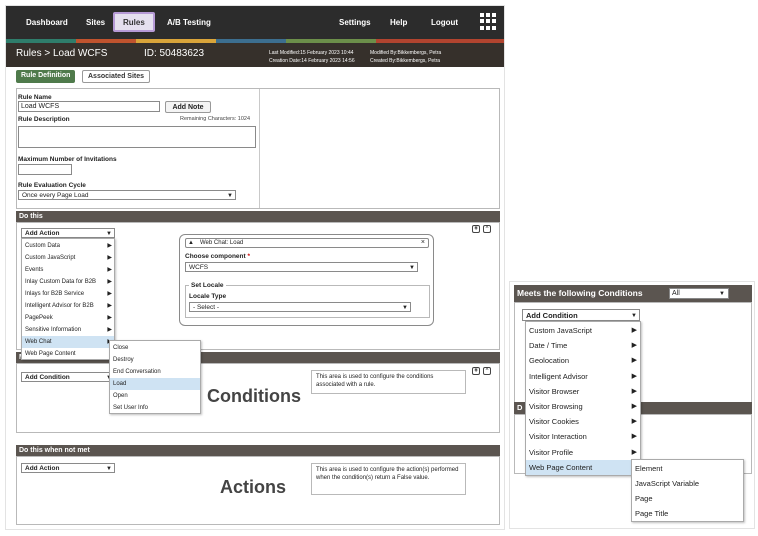  What do you see at coordinates (207, 285) in the screenshot?
I see `set-locale-legend: Set Locale` at bounding box center [207, 285].